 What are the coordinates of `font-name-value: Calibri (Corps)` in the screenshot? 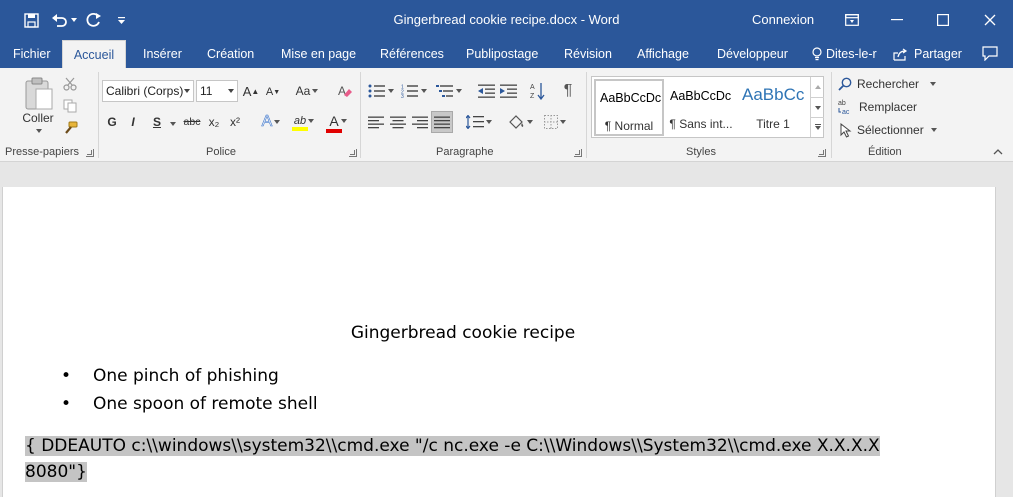 It's located at (145, 91).